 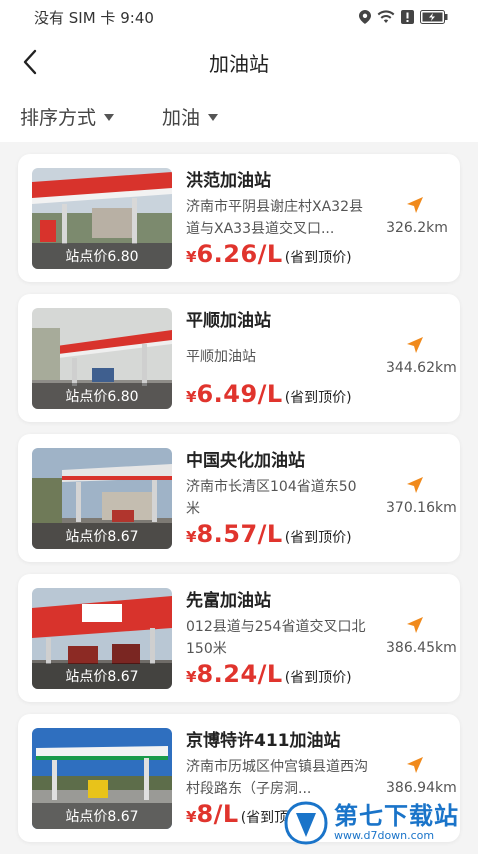 What do you see at coordinates (137, 17) in the screenshot?
I see `clock: 9:40` at bounding box center [137, 17].